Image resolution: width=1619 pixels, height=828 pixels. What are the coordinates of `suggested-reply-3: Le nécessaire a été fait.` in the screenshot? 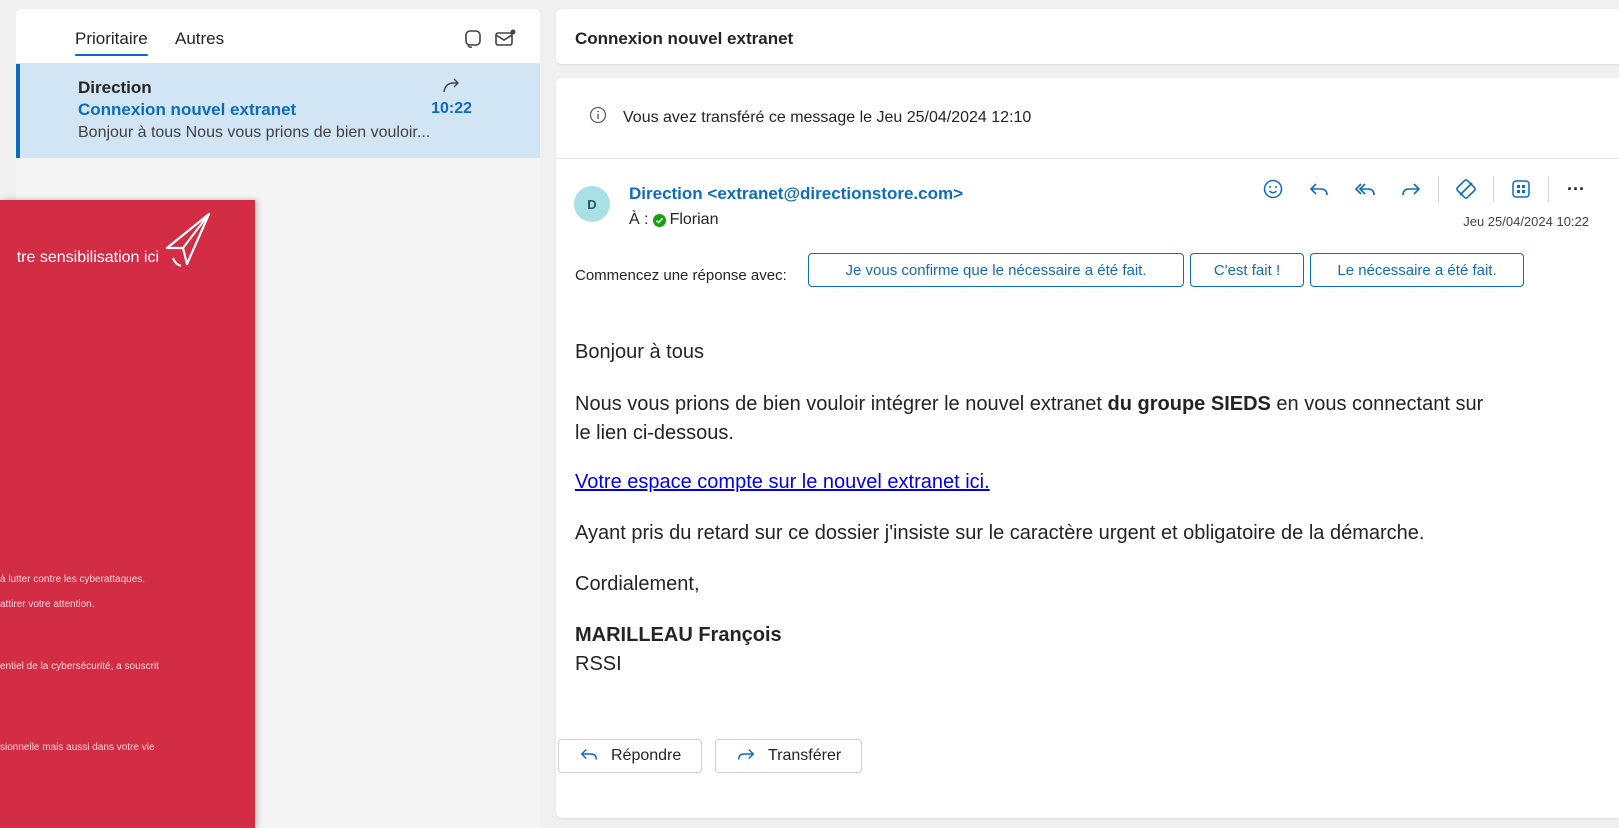 It's located at (1417, 270).